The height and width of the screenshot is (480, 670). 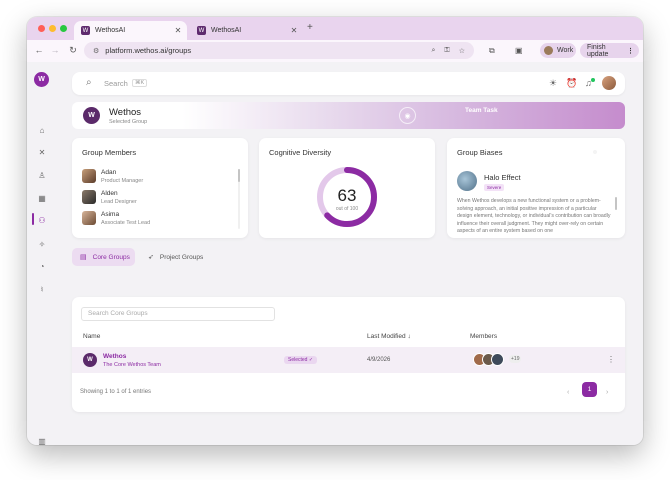 I want to click on tab-core-groups: ▤ Core Groups, so click(x=103, y=257).